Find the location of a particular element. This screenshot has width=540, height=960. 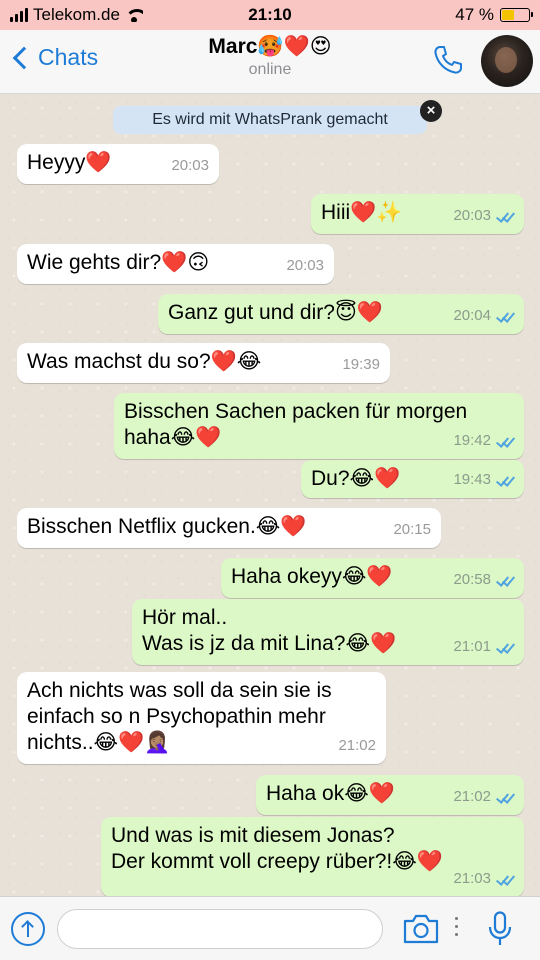

status-bar: Telekom.de 21:10 47 % is located at coordinates (270, 15).